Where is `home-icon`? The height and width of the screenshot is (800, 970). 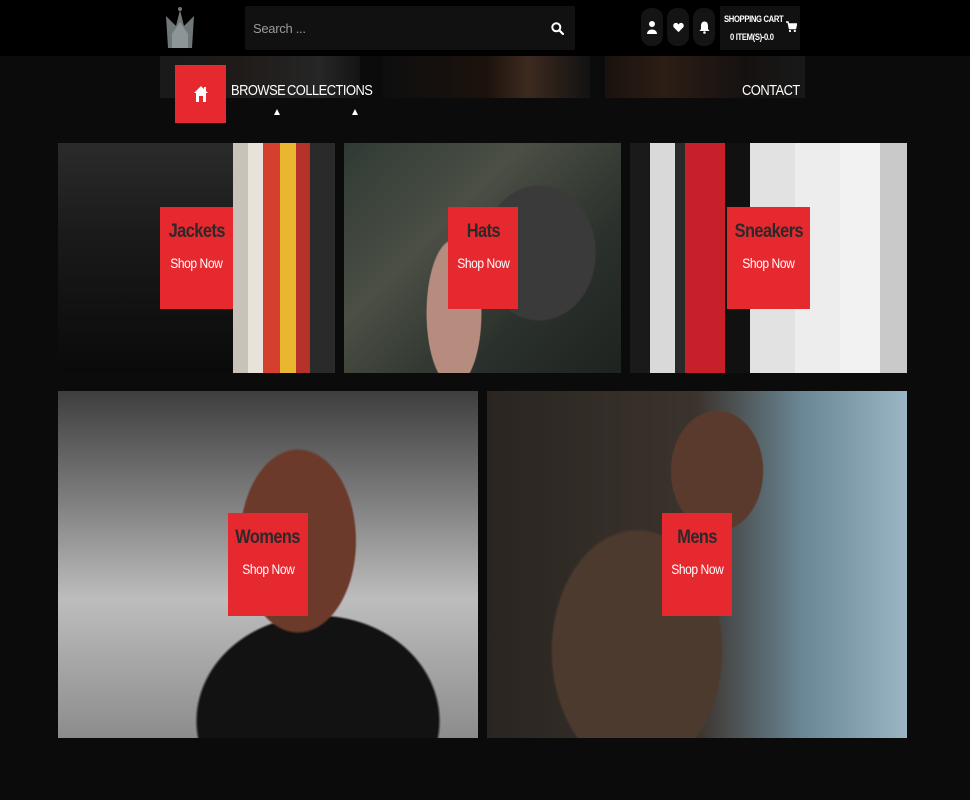 home-icon is located at coordinates (200, 94).